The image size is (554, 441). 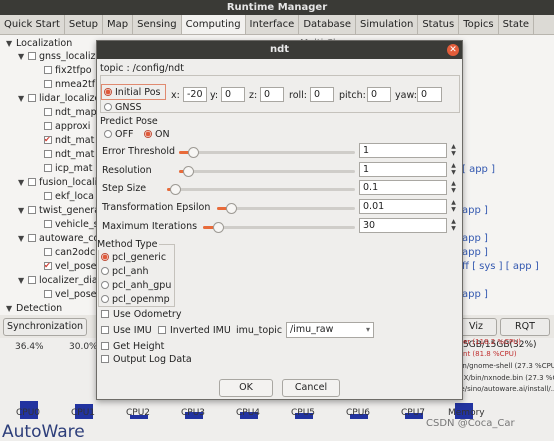 I want to click on tab-setup: Setup, so click(x=84, y=24).